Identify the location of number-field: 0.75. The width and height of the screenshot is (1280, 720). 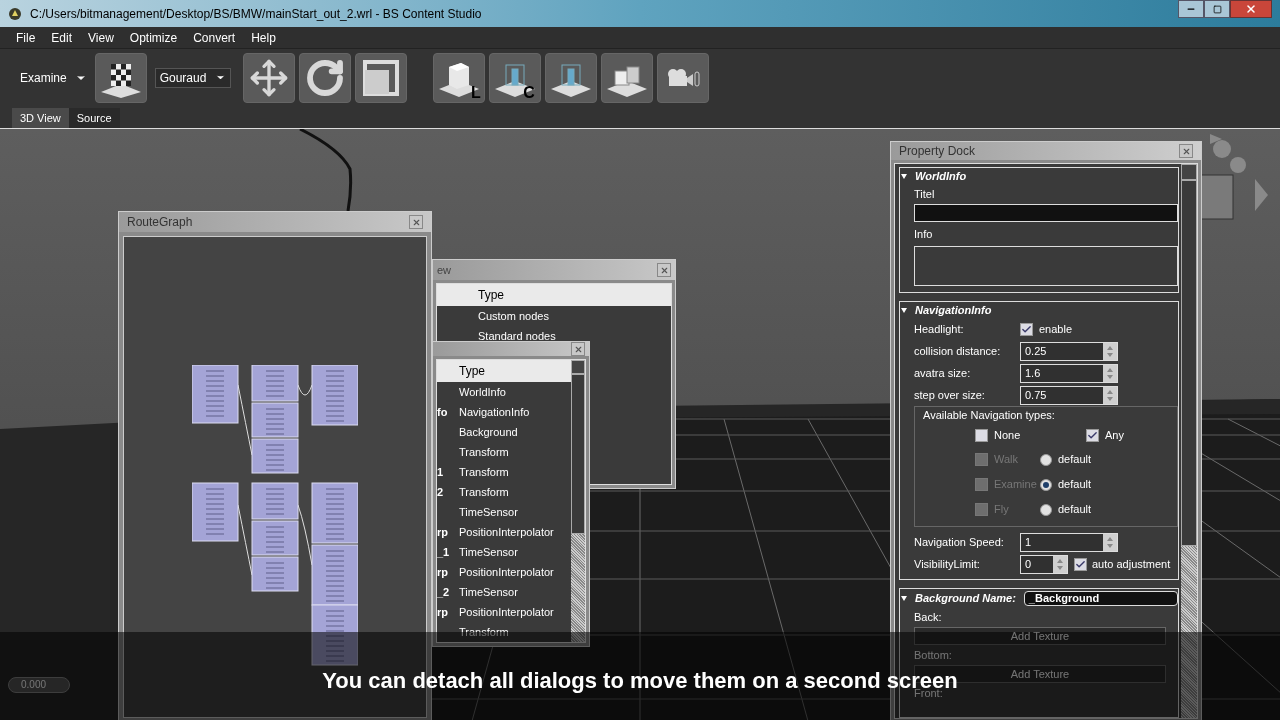
(1069, 395).